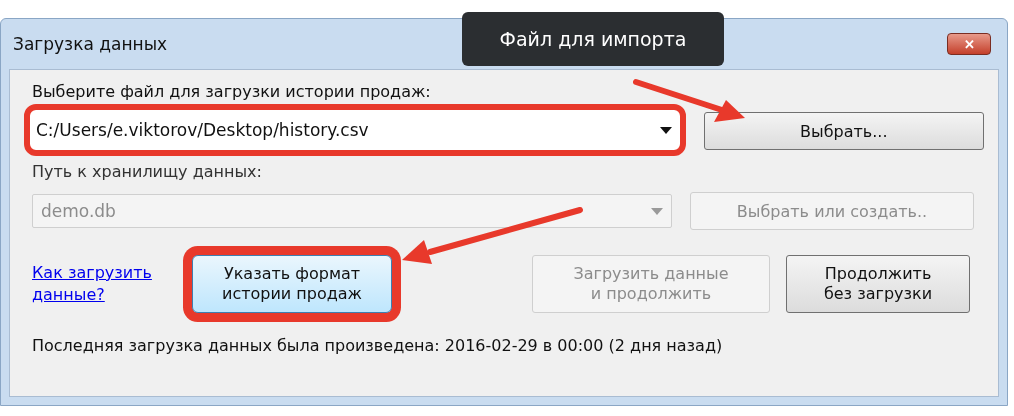 This screenshot has width=1014, height=416. Describe the element at coordinates (355, 130) in the screenshot. I see `path-dropdown: C:/Users/e.viktorov/Desktop/history.csv` at that location.